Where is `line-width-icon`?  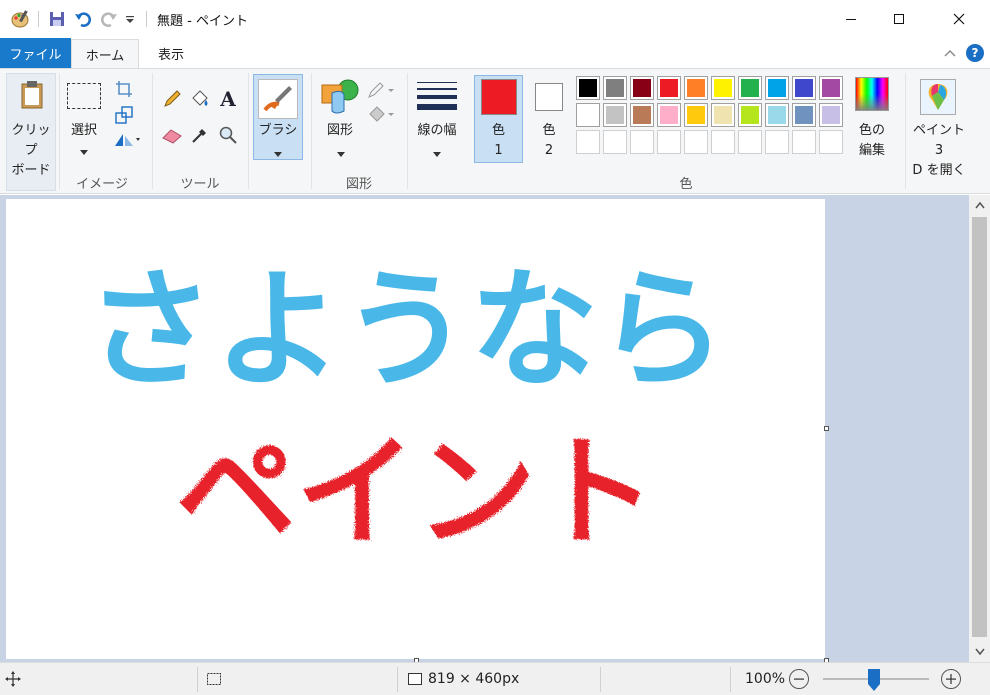
line-width-icon is located at coordinates (437, 96).